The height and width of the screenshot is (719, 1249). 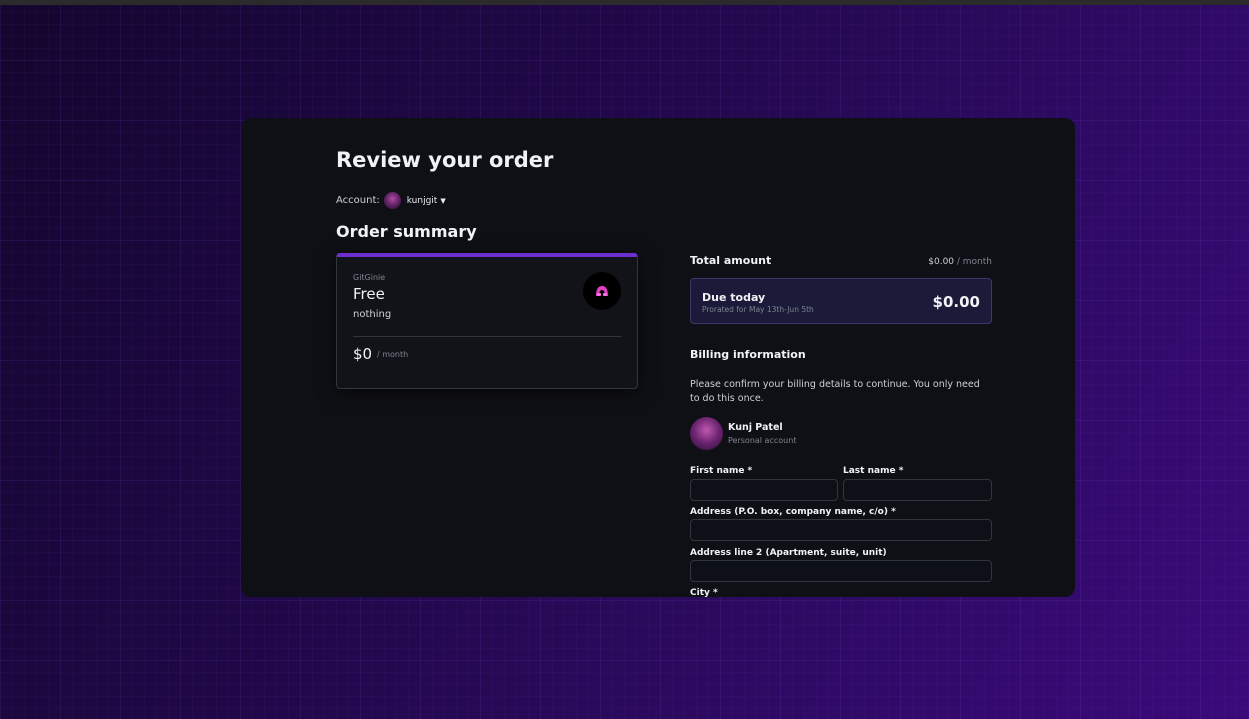 I want to click on chevron-down-icon: ▼, so click(x=443, y=200).